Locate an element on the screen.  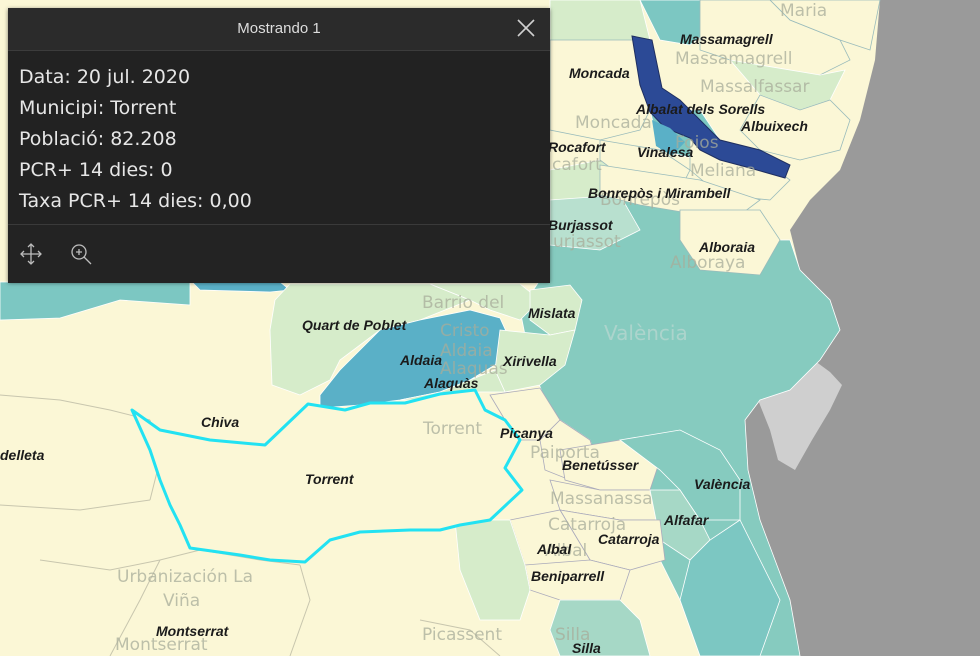
field-data: Data: 20 jul. 2020 is located at coordinates (105, 77).